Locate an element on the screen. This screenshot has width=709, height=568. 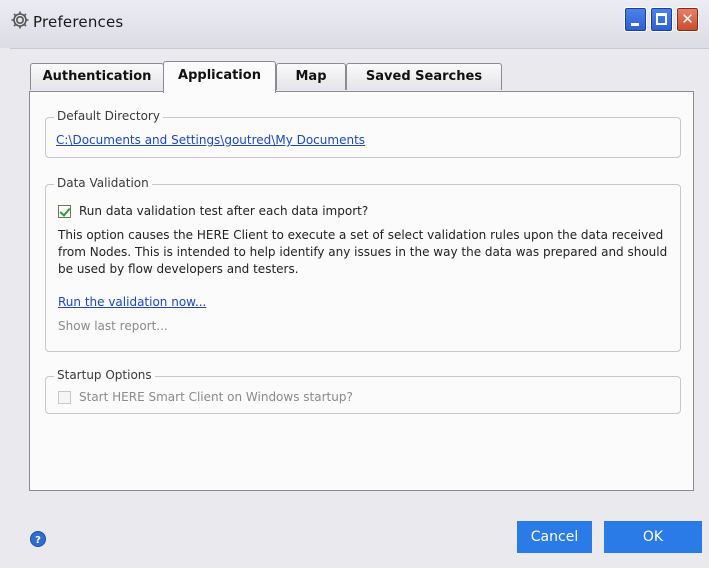
default-directory-legend: Default Directory is located at coordinates (108, 116).